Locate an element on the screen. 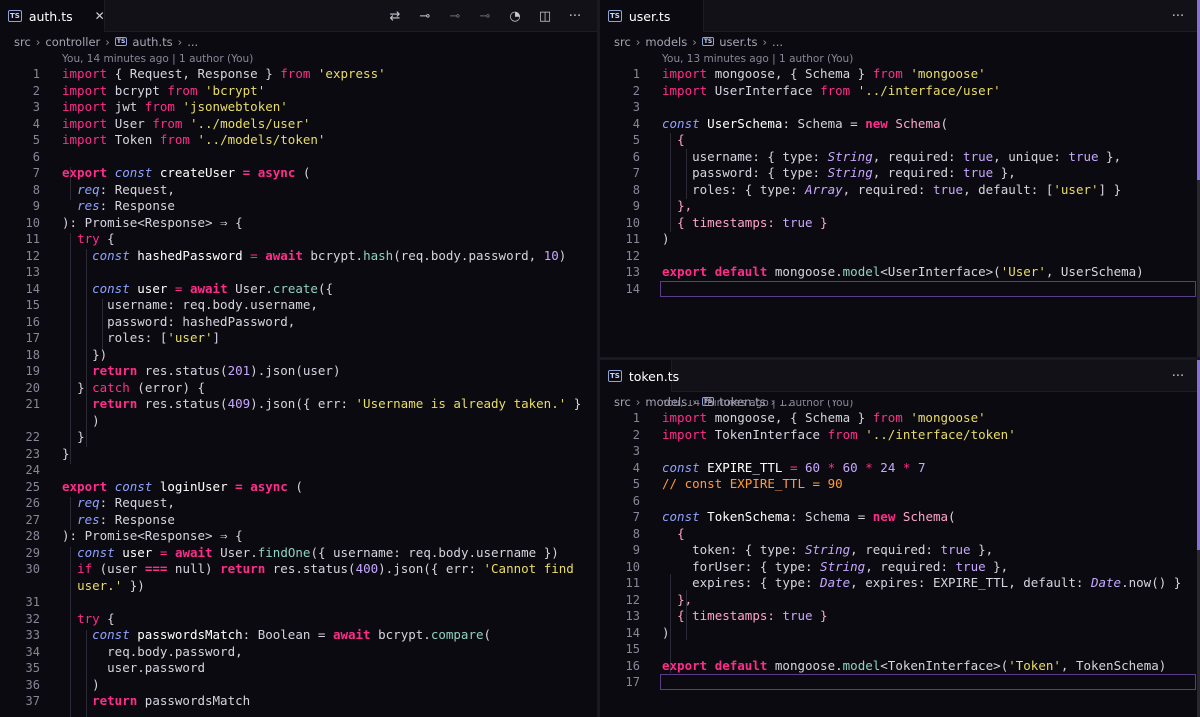 Image resolution: width=1200 pixels, height=717 pixels. code-line: 4 const EXPIRE_TTL = 60 * 60 * 24 * 7 is located at coordinates (893, 468).